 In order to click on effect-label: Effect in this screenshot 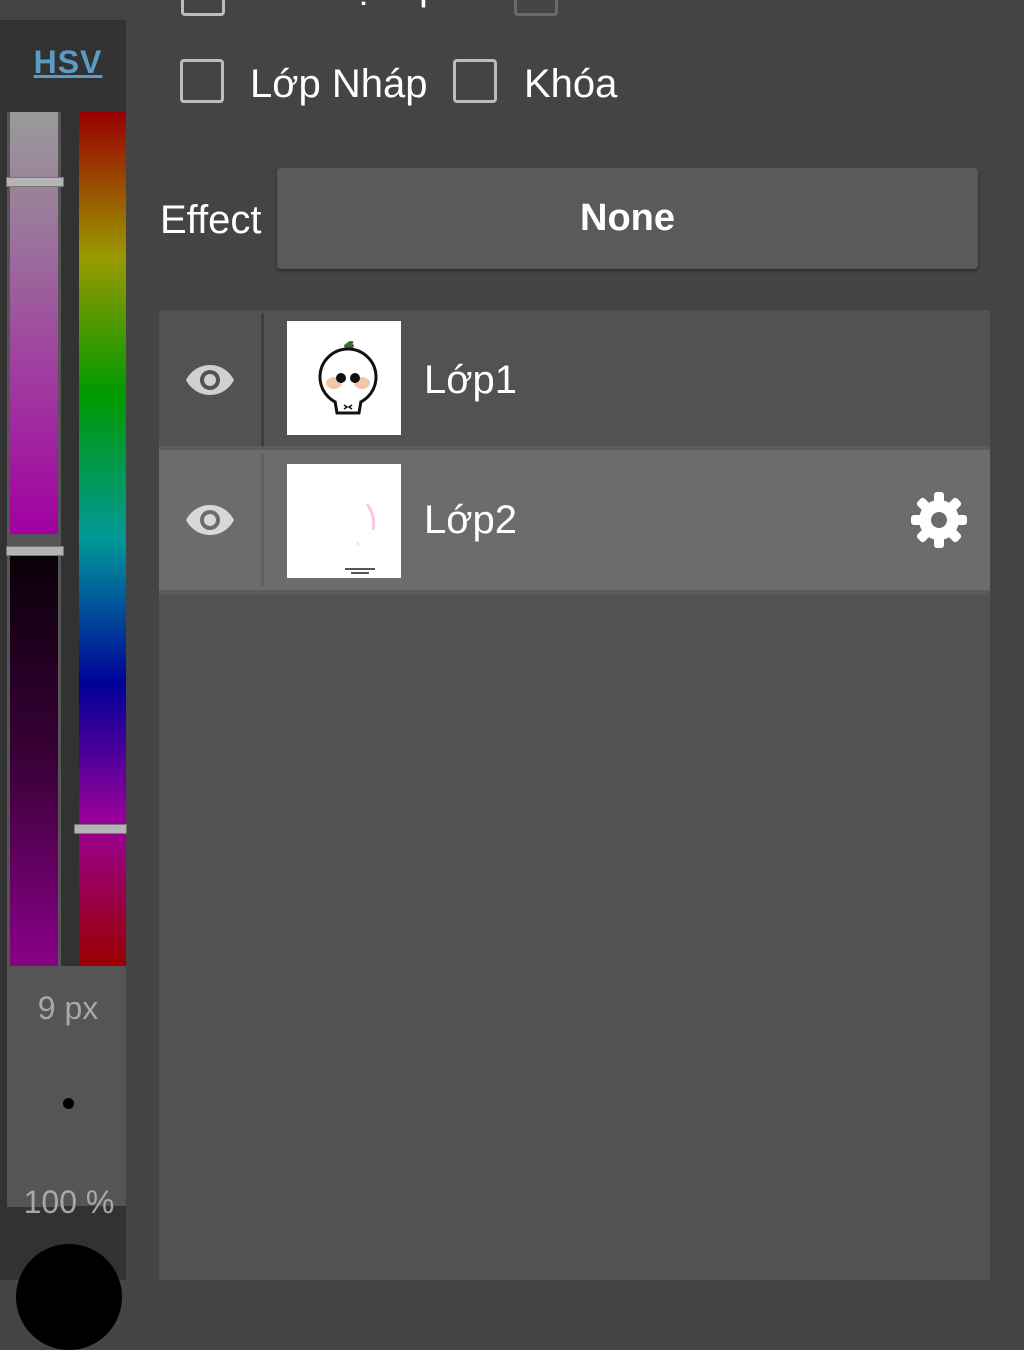, I will do `click(211, 220)`.